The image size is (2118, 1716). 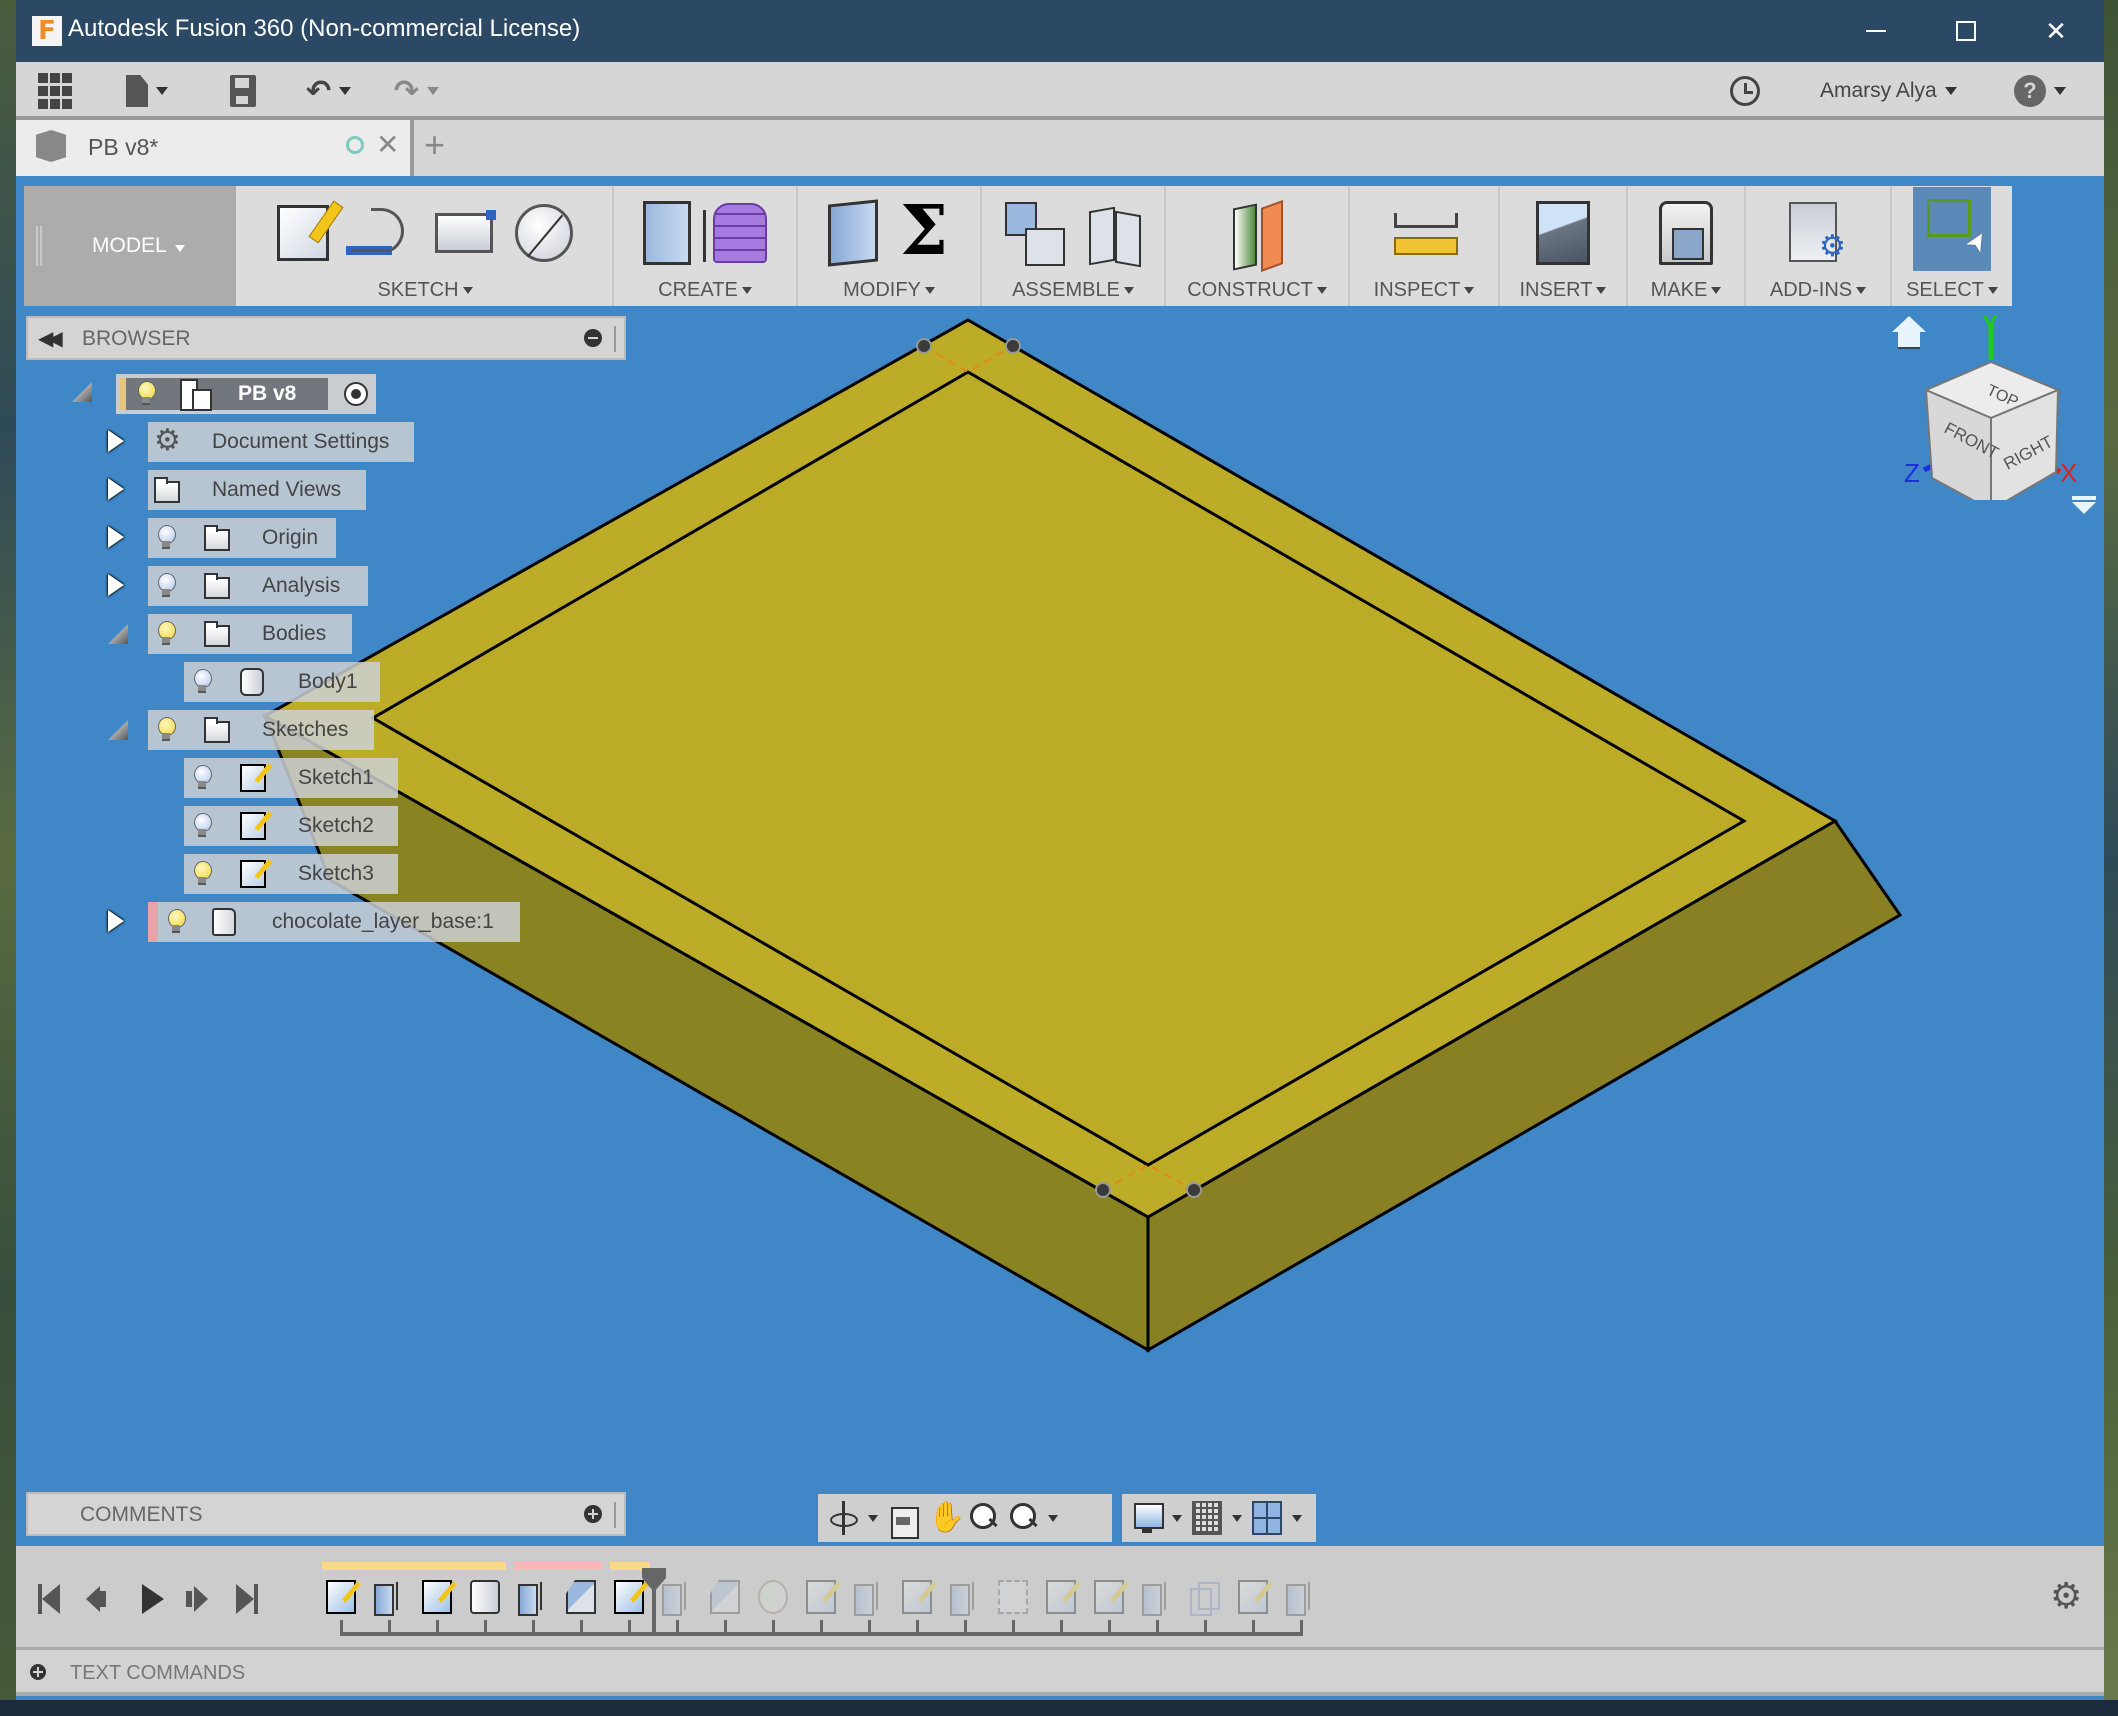 What do you see at coordinates (1035, 234) in the screenshot?
I see `new-component-icon` at bounding box center [1035, 234].